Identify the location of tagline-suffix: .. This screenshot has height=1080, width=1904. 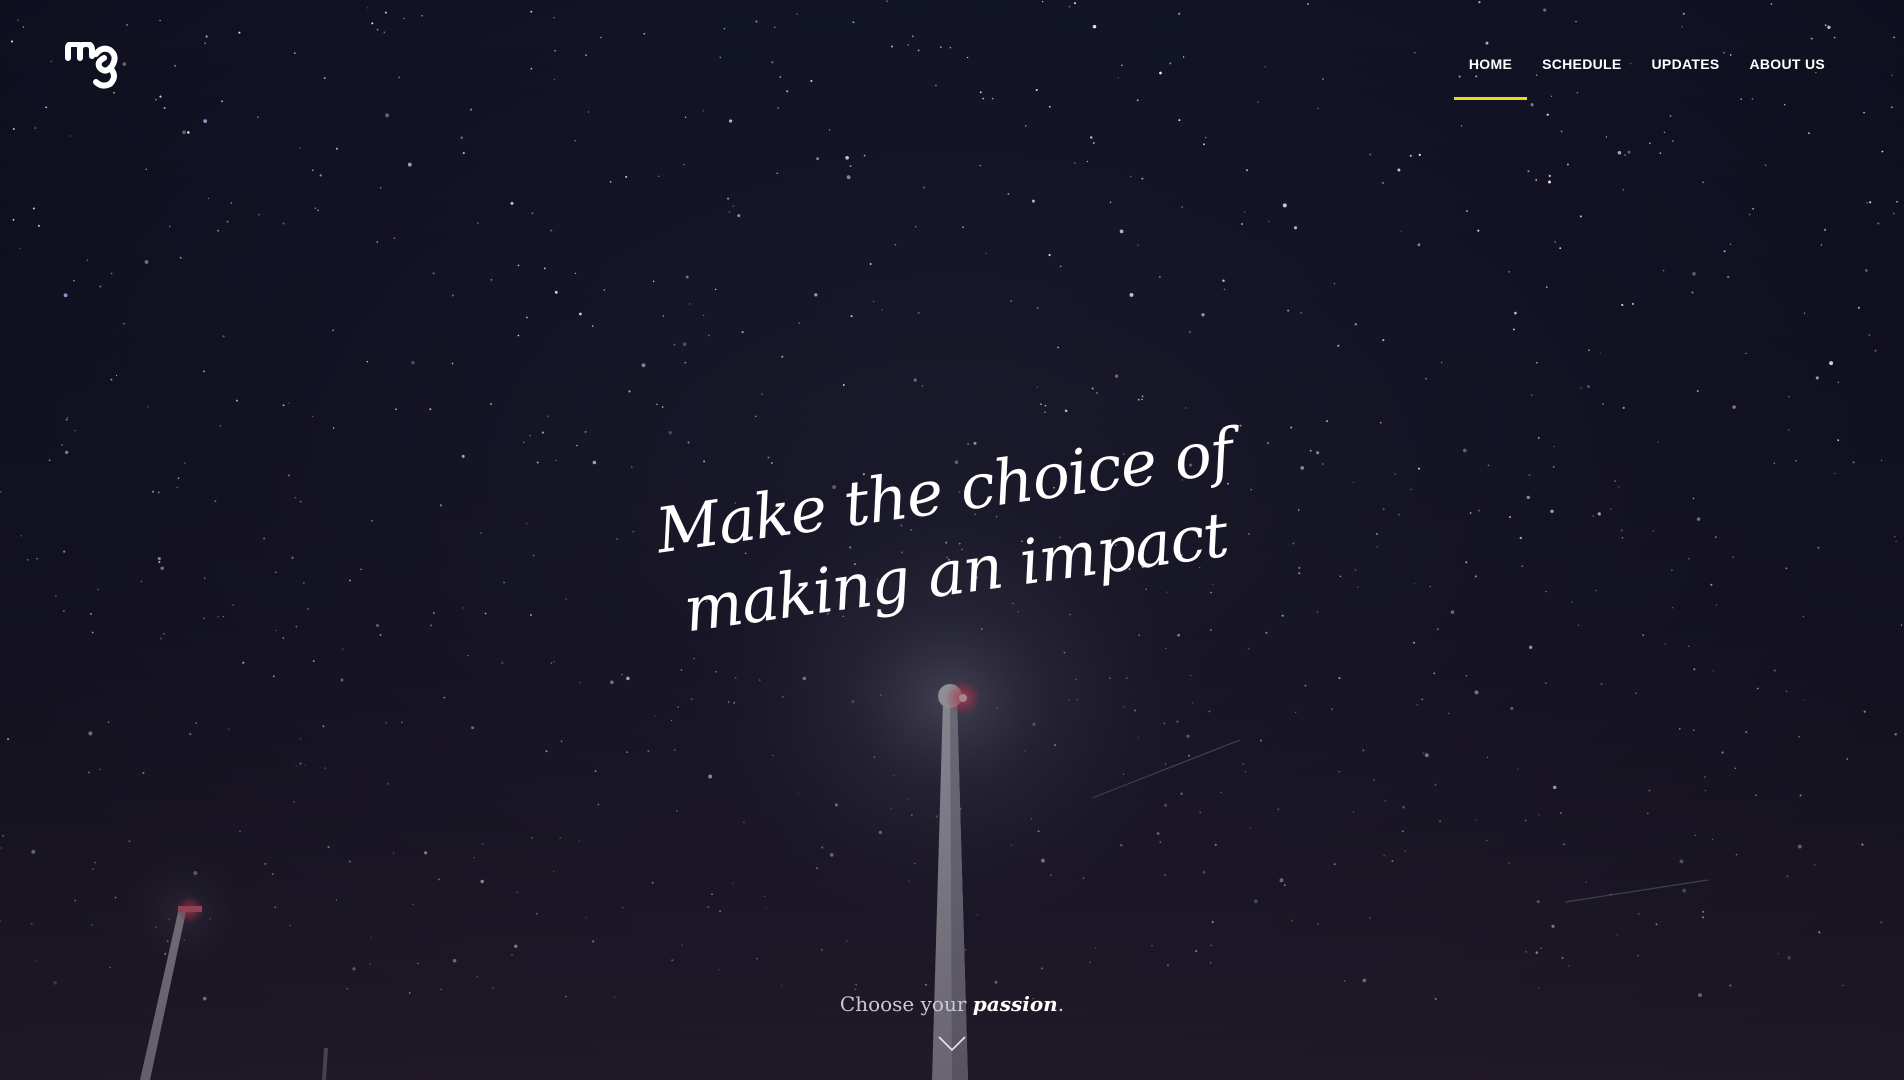
(1061, 1004).